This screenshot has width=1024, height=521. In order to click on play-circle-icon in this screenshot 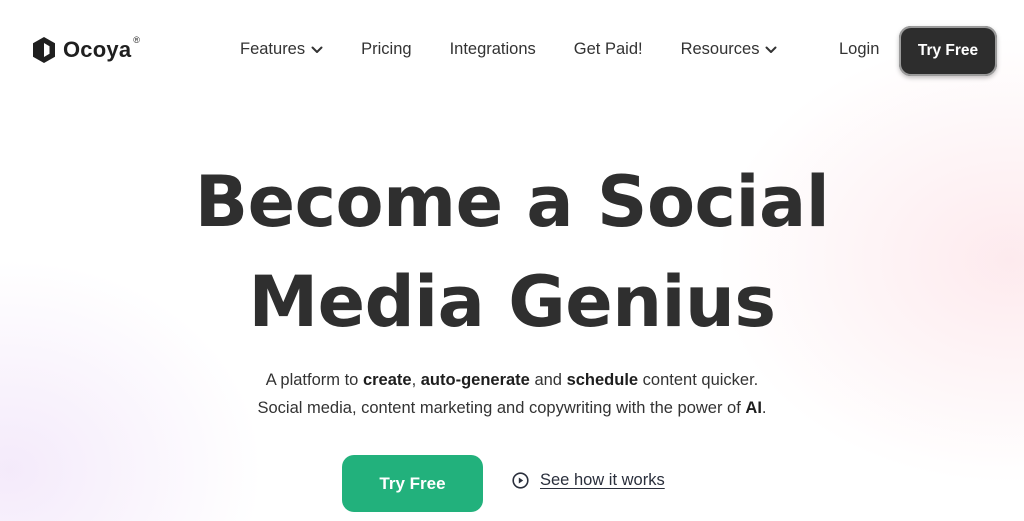, I will do `click(520, 480)`.